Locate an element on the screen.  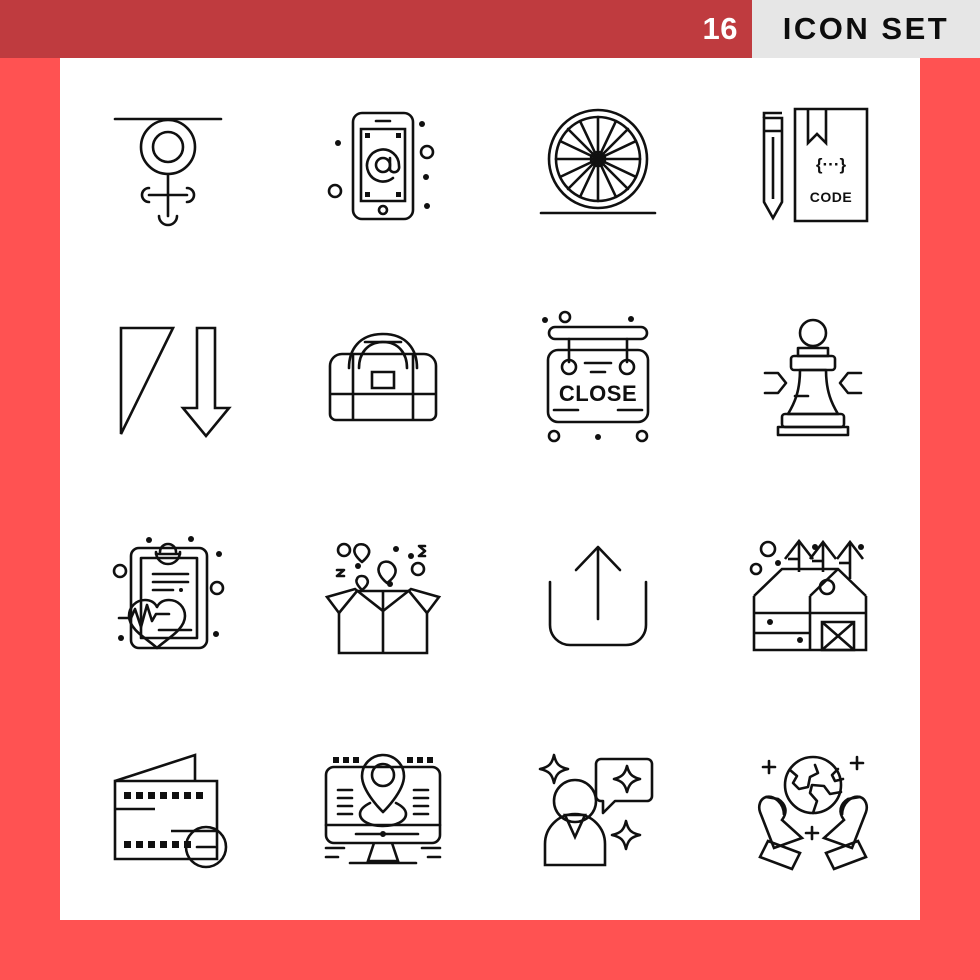
icon-cell-coding-book: {···} CODE is located at coordinates (812, 166).